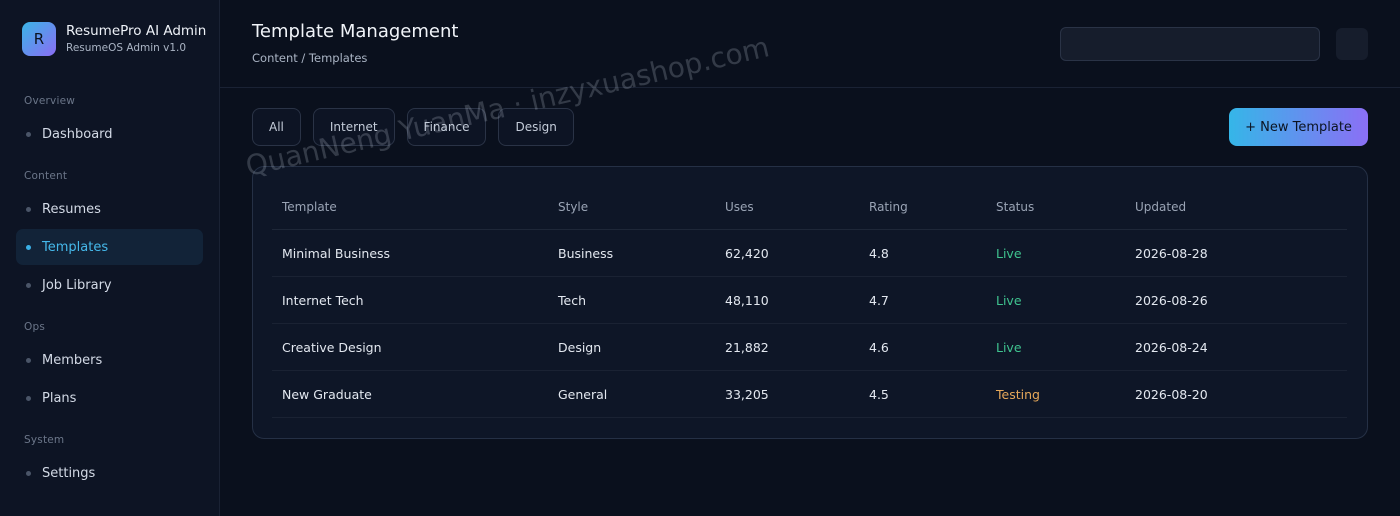 The height and width of the screenshot is (516, 1400). What do you see at coordinates (44, 440) in the screenshot?
I see `nav-section-system: System` at bounding box center [44, 440].